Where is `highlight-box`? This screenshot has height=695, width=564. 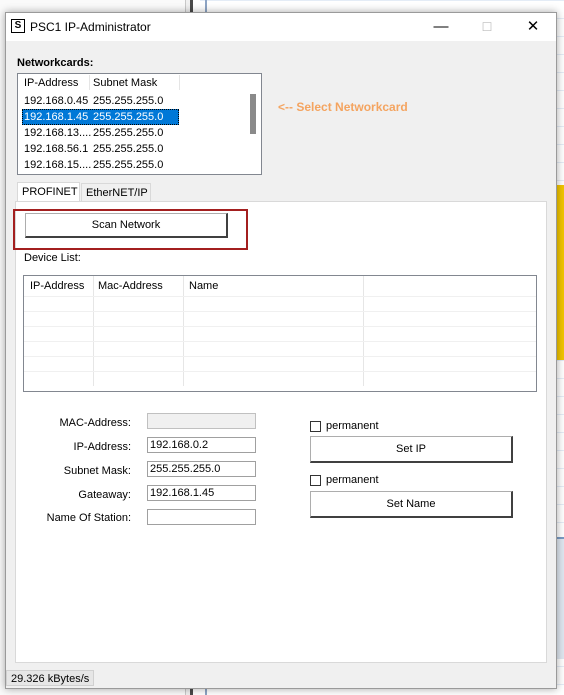 highlight-box is located at coordinates (130, 229).